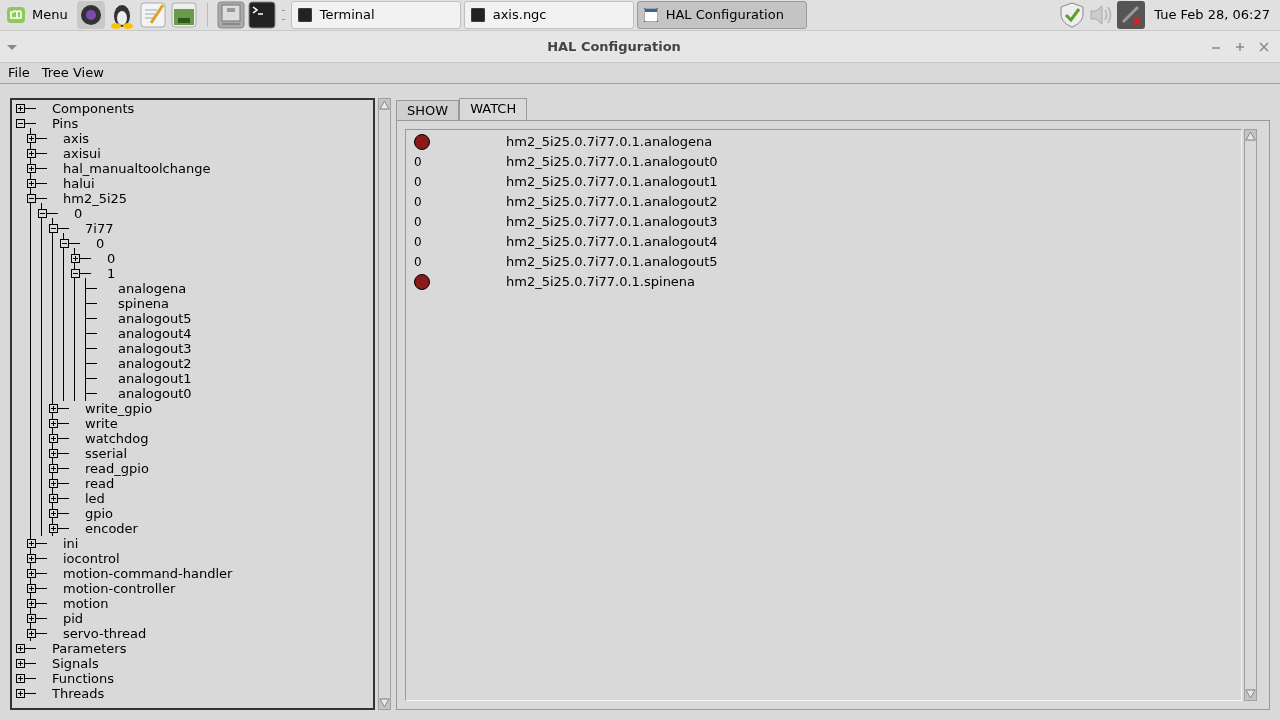 This screenshot has width=1280, height=720. Describe the element at coordinates (16, 15) in the screenshot. I see `leaf-logo-icon` at that location.